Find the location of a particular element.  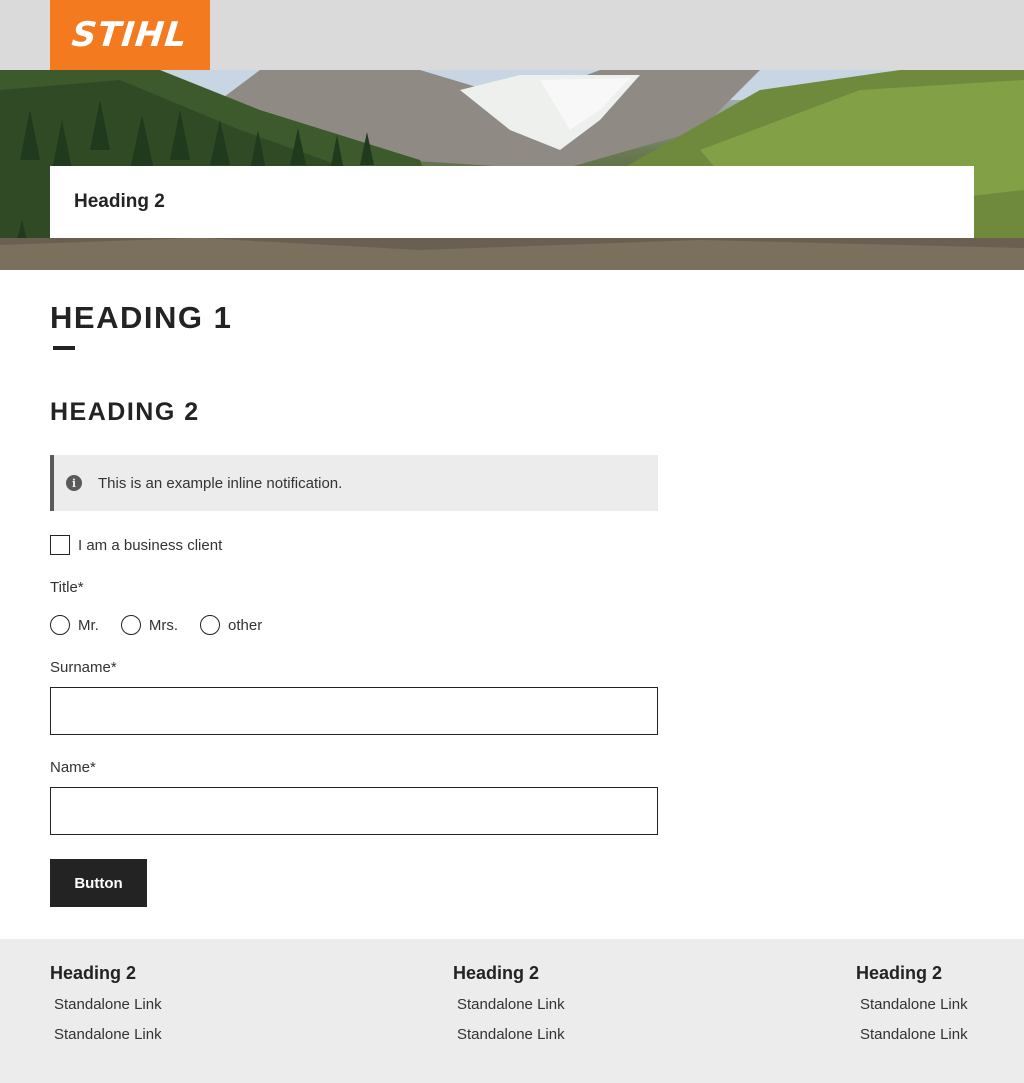

radio-option-other: other is located at coordinates (231, 625).